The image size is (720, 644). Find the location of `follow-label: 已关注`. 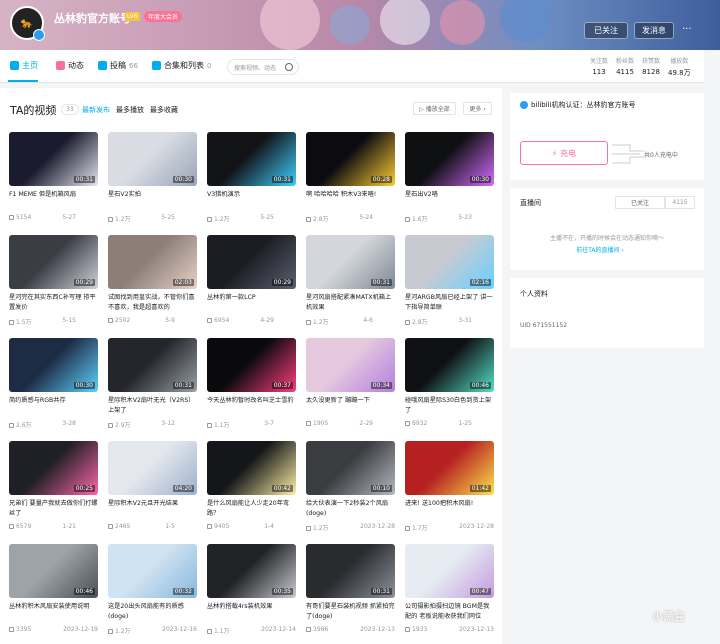

follow-label: 已关注 is located at coordinates (606, 30).